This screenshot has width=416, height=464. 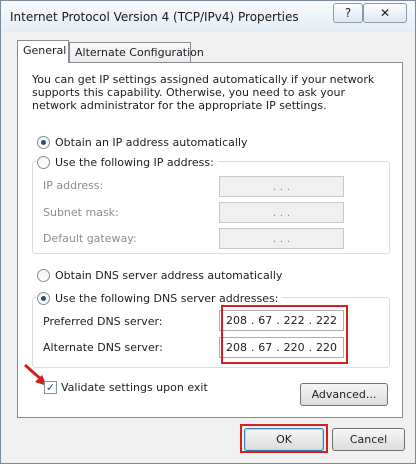 I want to click on ip-address-value: . . ., so click(x=281, y=186).